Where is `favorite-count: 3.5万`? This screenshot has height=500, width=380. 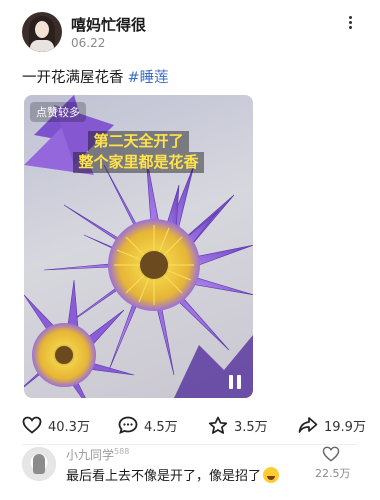
favorite-count: 3.5万 is located at coordinates (251, 427).